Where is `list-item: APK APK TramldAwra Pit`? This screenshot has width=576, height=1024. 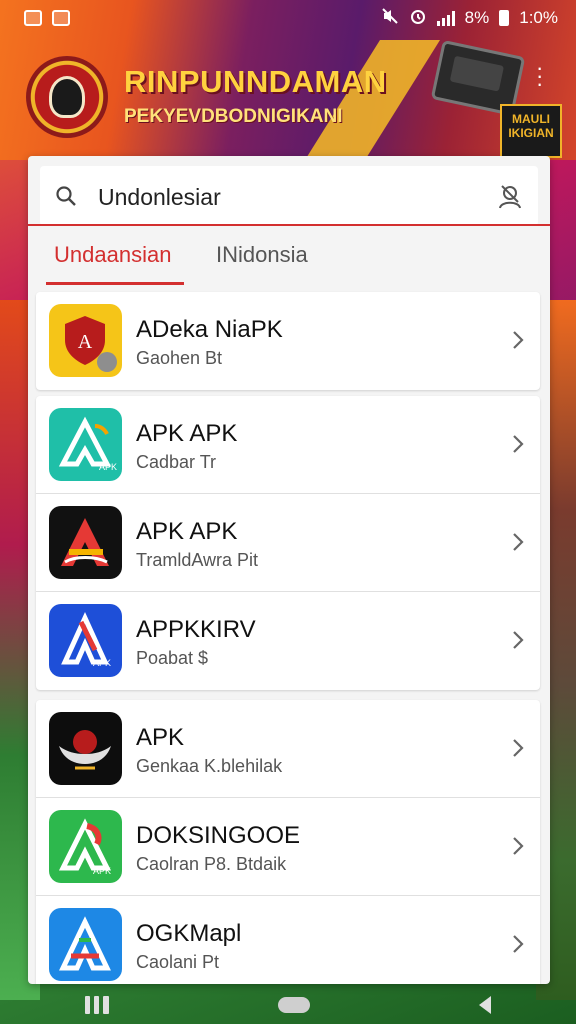
list-item: APK APK TramldAwra Pit is located at coordinates (288, 543).